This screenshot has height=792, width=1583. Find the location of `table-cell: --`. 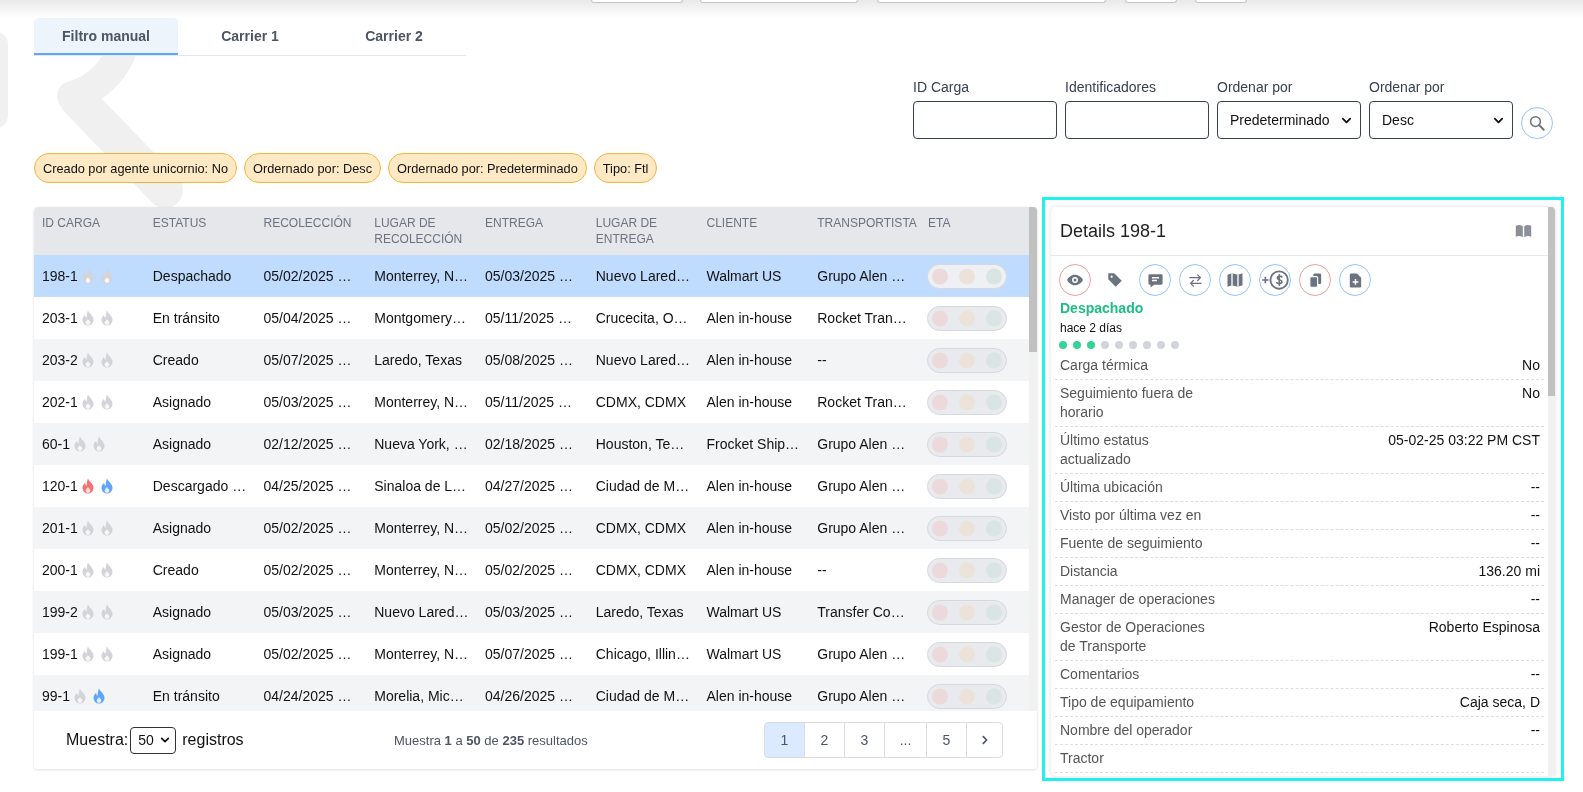

table-cell: -- is located at coordinates (822, 570).